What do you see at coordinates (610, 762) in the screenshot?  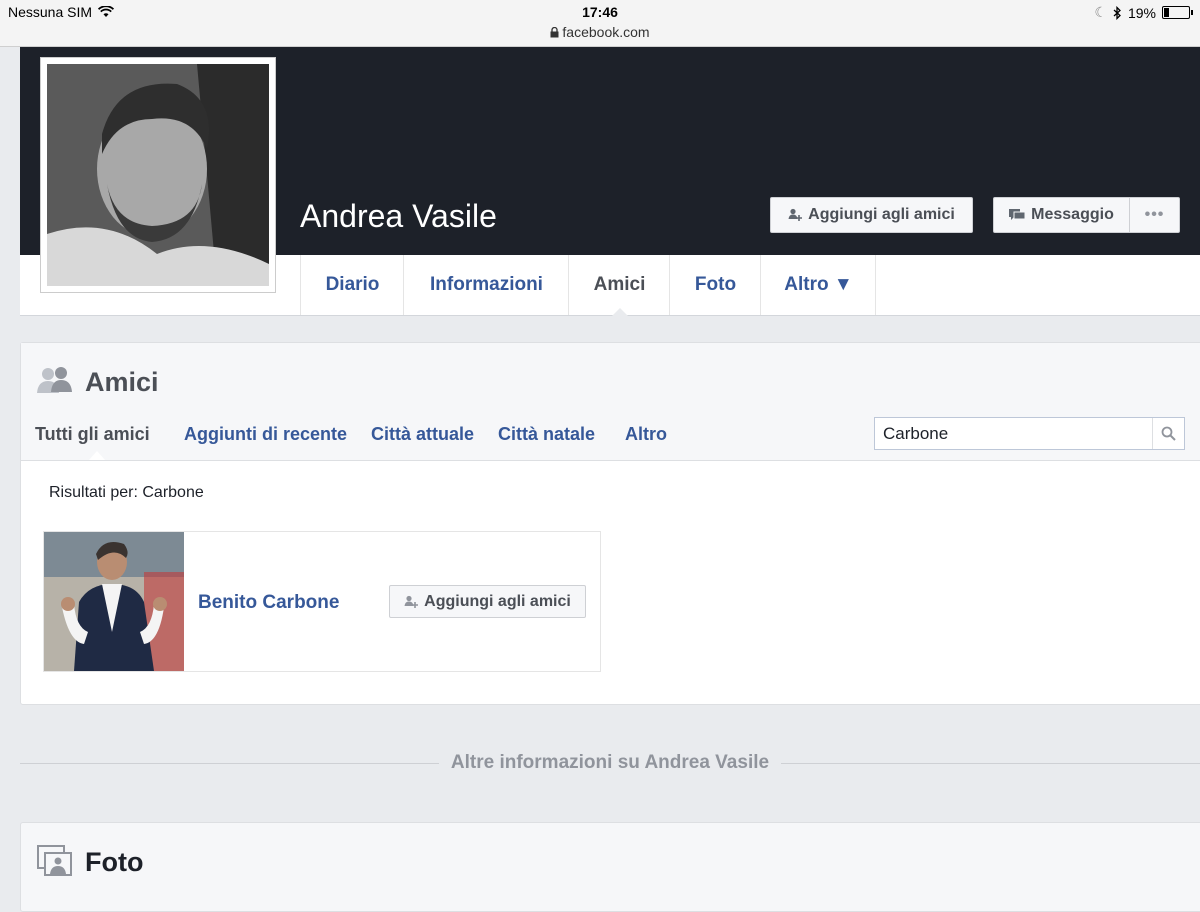 I see `more-info-text: Altre informazioni su Andrea Vasile` at bounding box center [610, 762].